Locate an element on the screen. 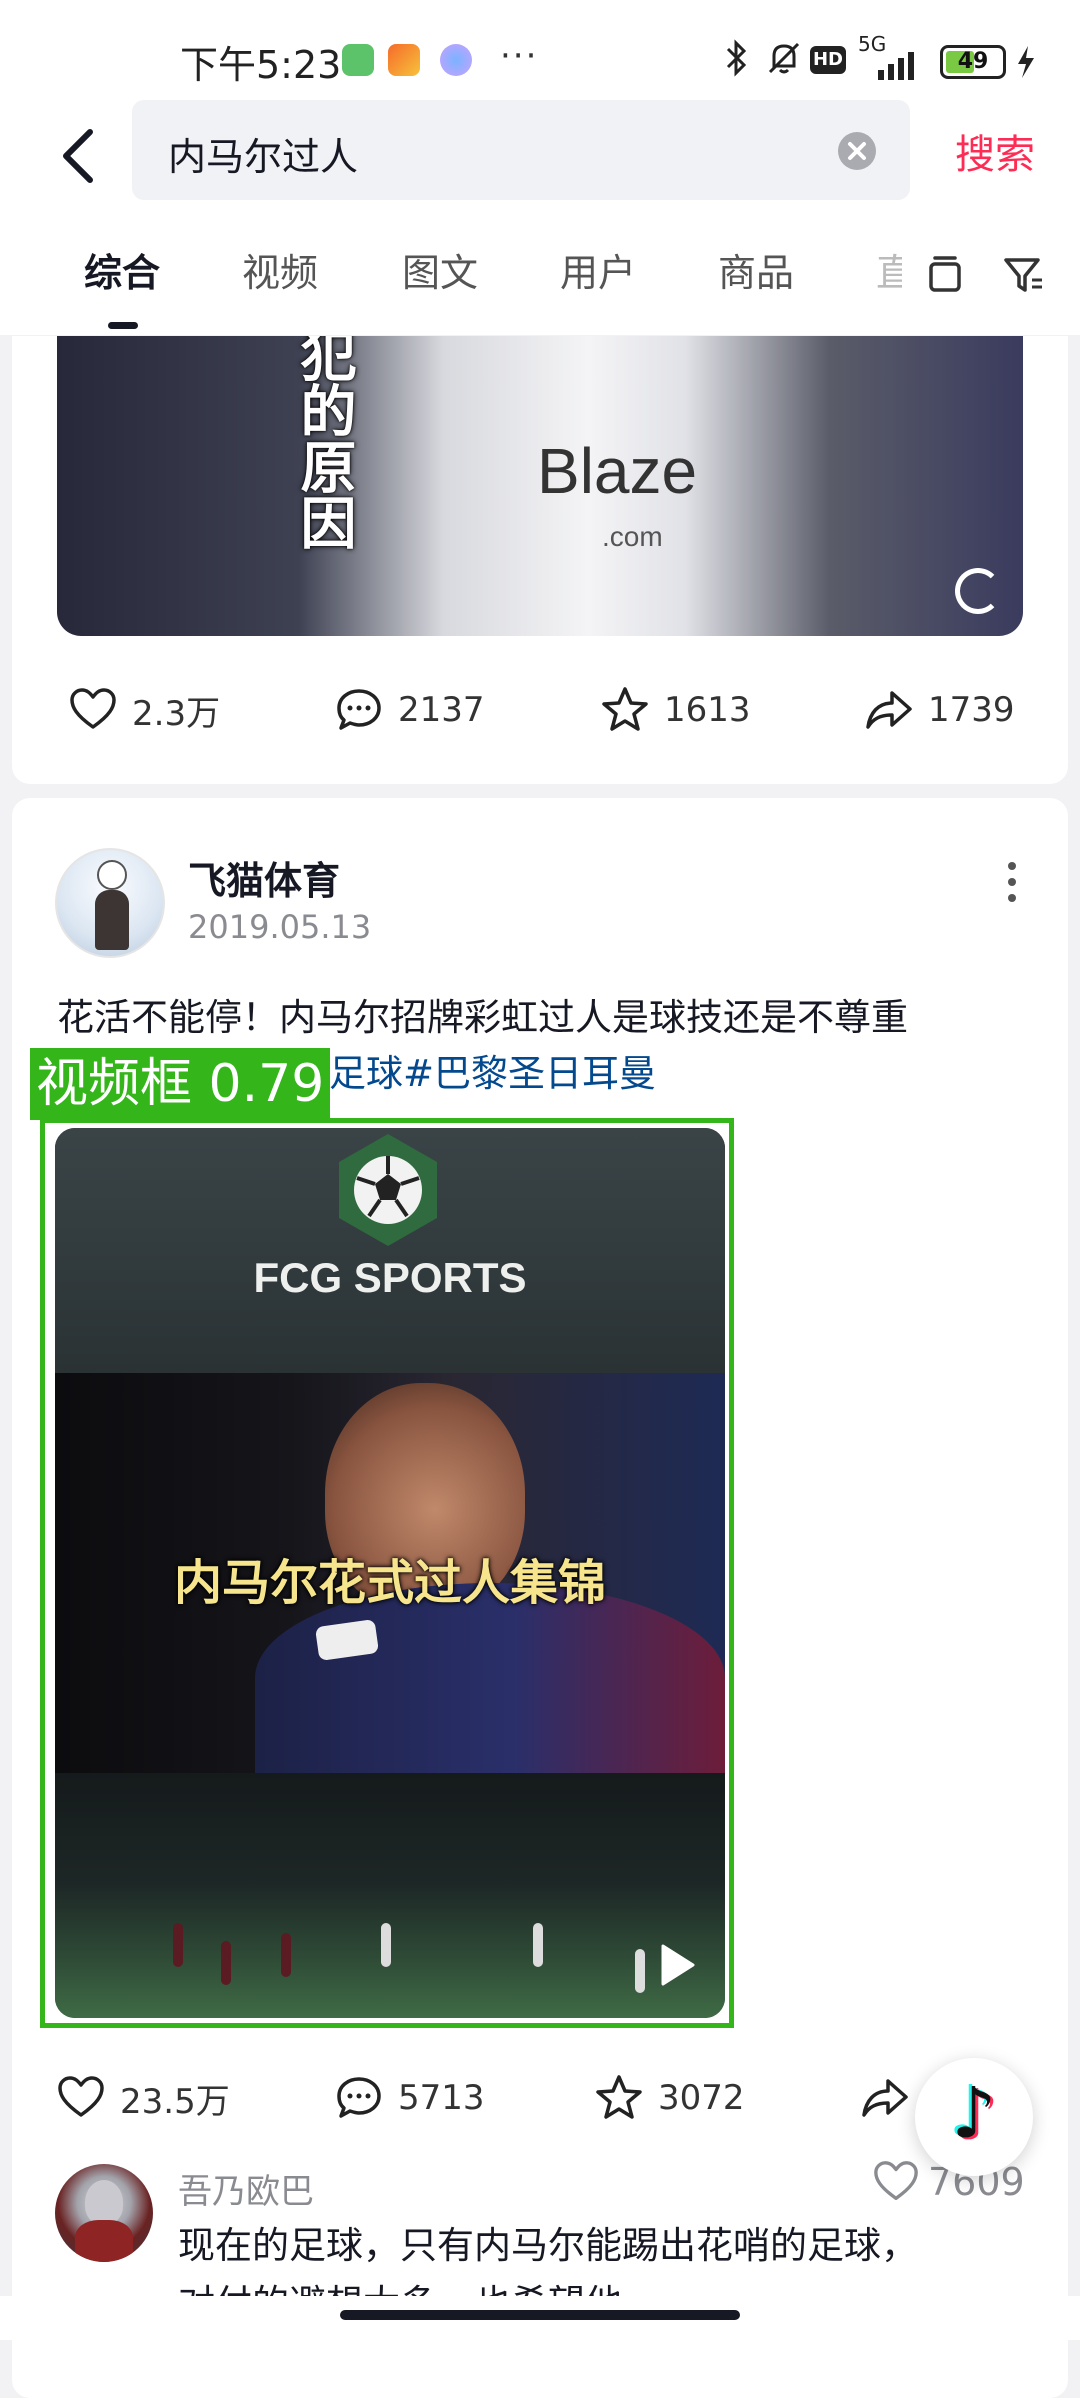 This screenshot has width=1080, height=2398. comment-button: 2137 is located at coordinates (409, 710).